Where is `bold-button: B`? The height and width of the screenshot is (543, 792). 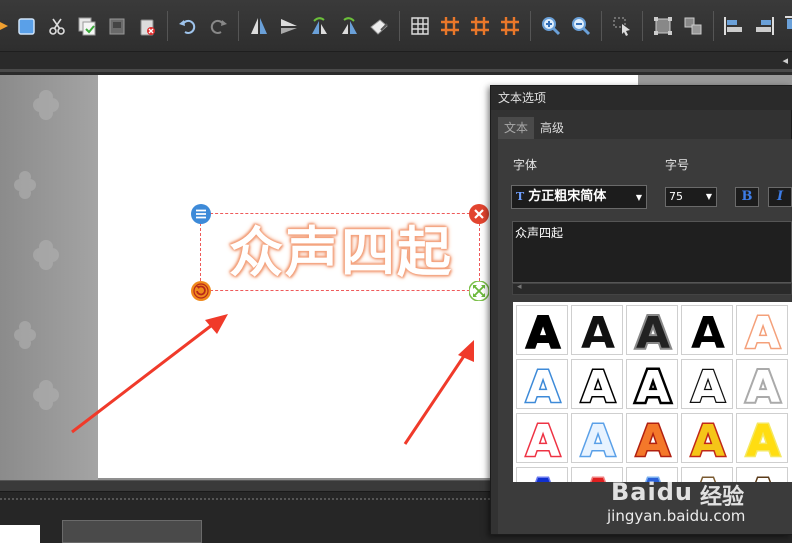 bold-button: B is located at coordinates (747, 197).